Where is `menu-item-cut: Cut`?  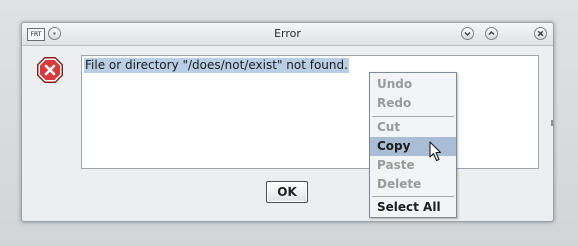 menu-item-cut: Cut is located at coordinates (413, 127).